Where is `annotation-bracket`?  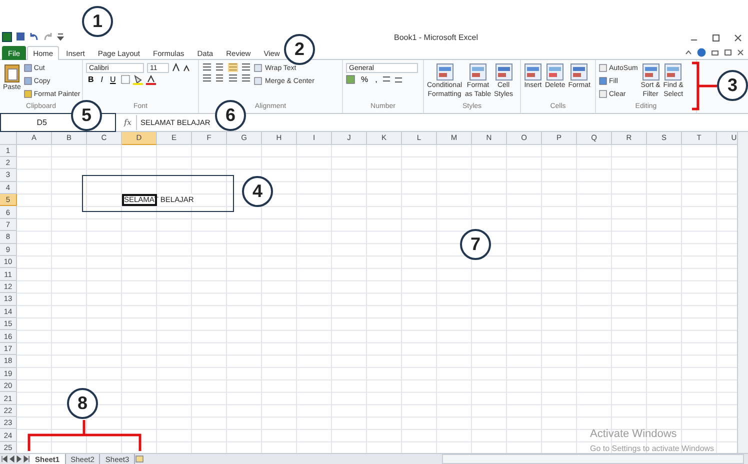 annotation-bracket is located at coordinates (704, 86).